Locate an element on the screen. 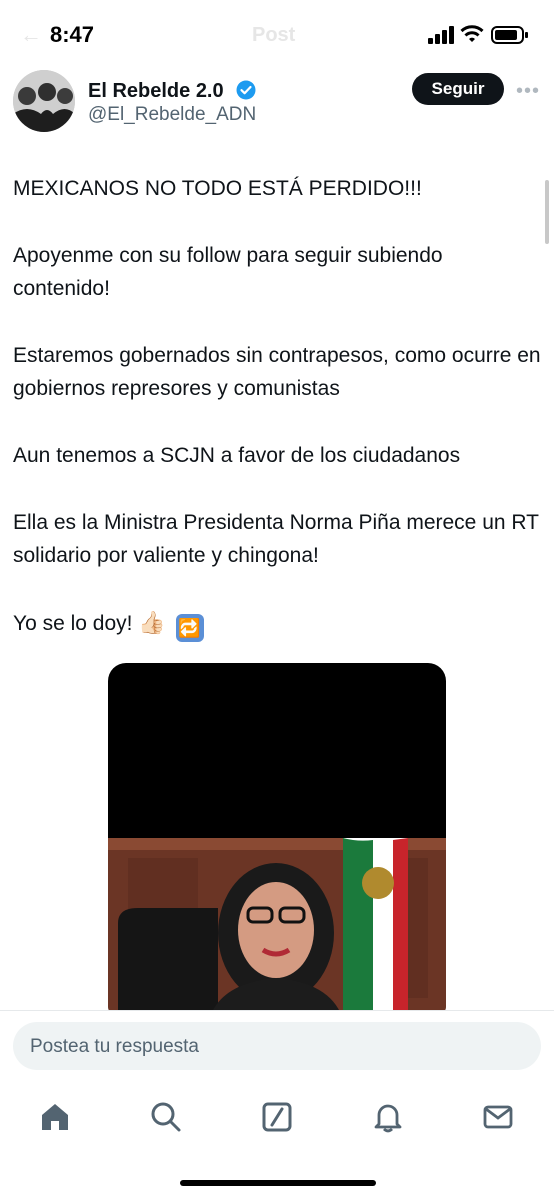 The image size is (554, 1201). tweet-paragraph-text: Yo se lo doy! is located at coordinates (73, 623).